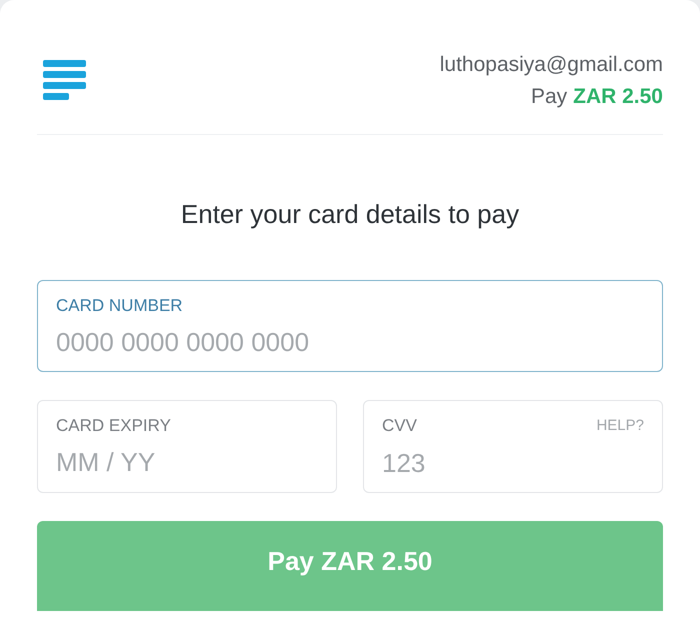  What do you see at coordinates (551, 65) in the screenshot?
I see `email-text: luthopasiya@gmail.com` at bounding box center [551, 65].